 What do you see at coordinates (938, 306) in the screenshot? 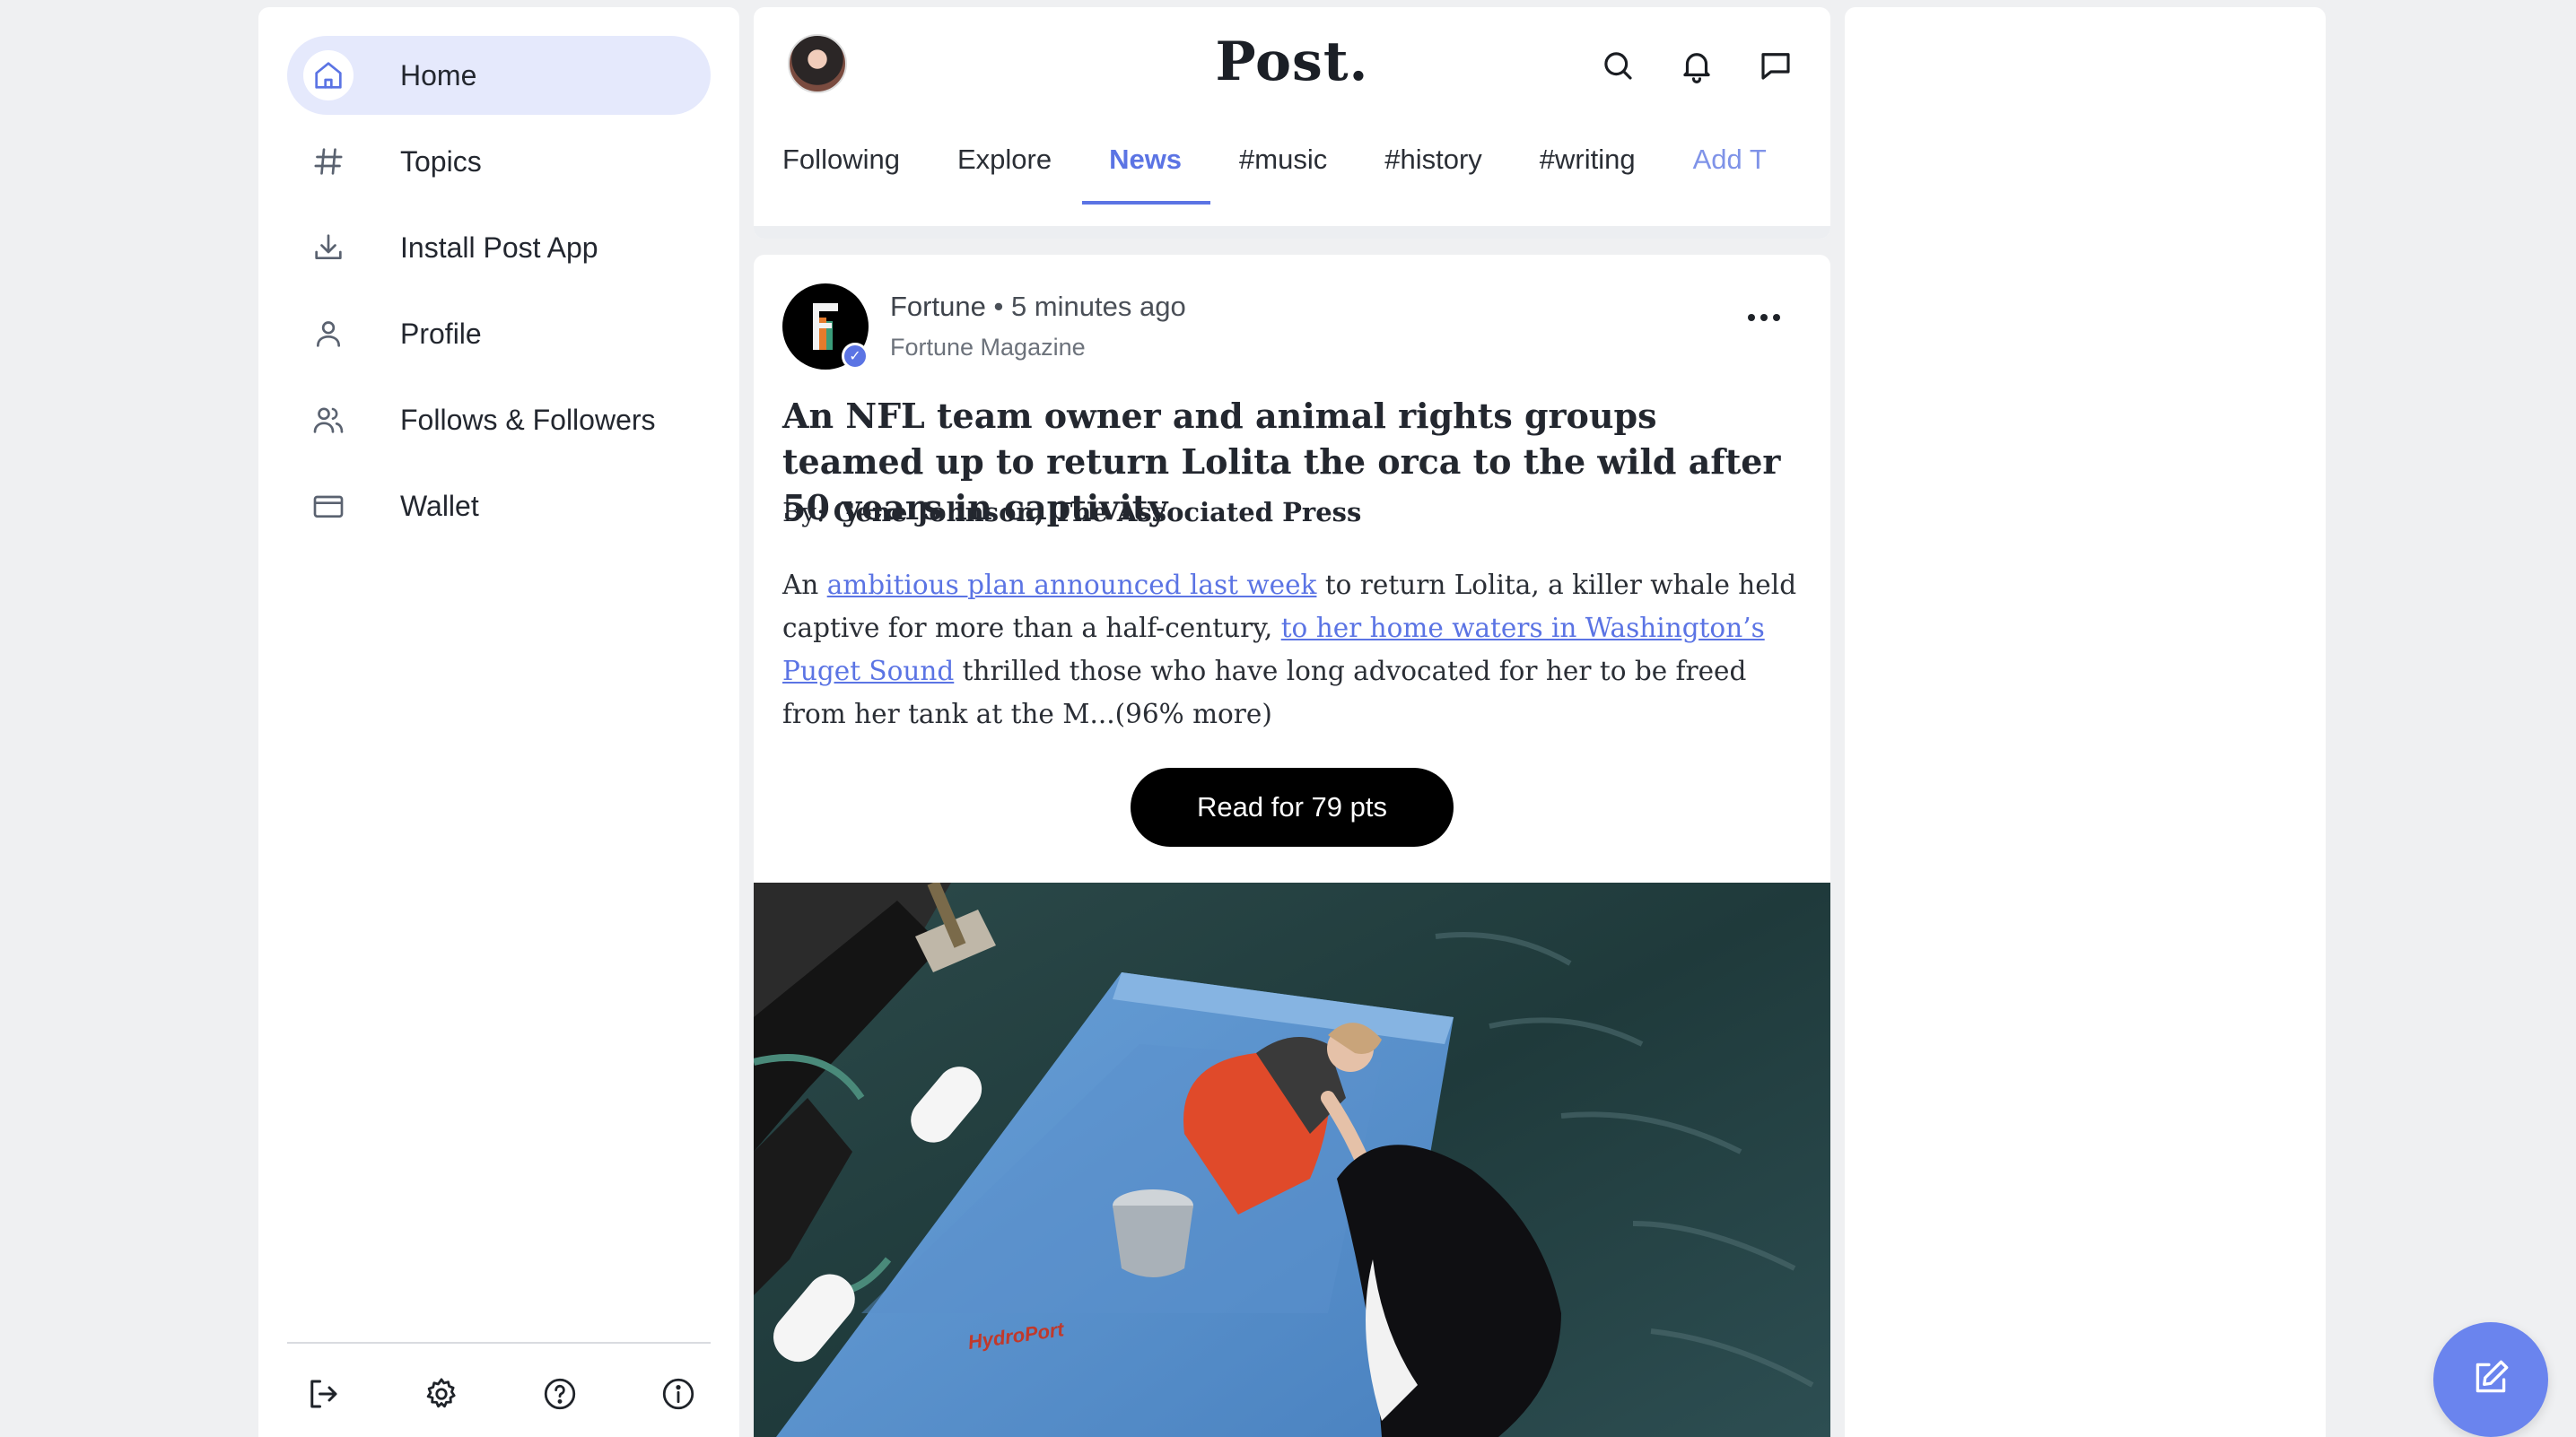
I see `publisher-name: Fortune` at bounding box center [938, 306].